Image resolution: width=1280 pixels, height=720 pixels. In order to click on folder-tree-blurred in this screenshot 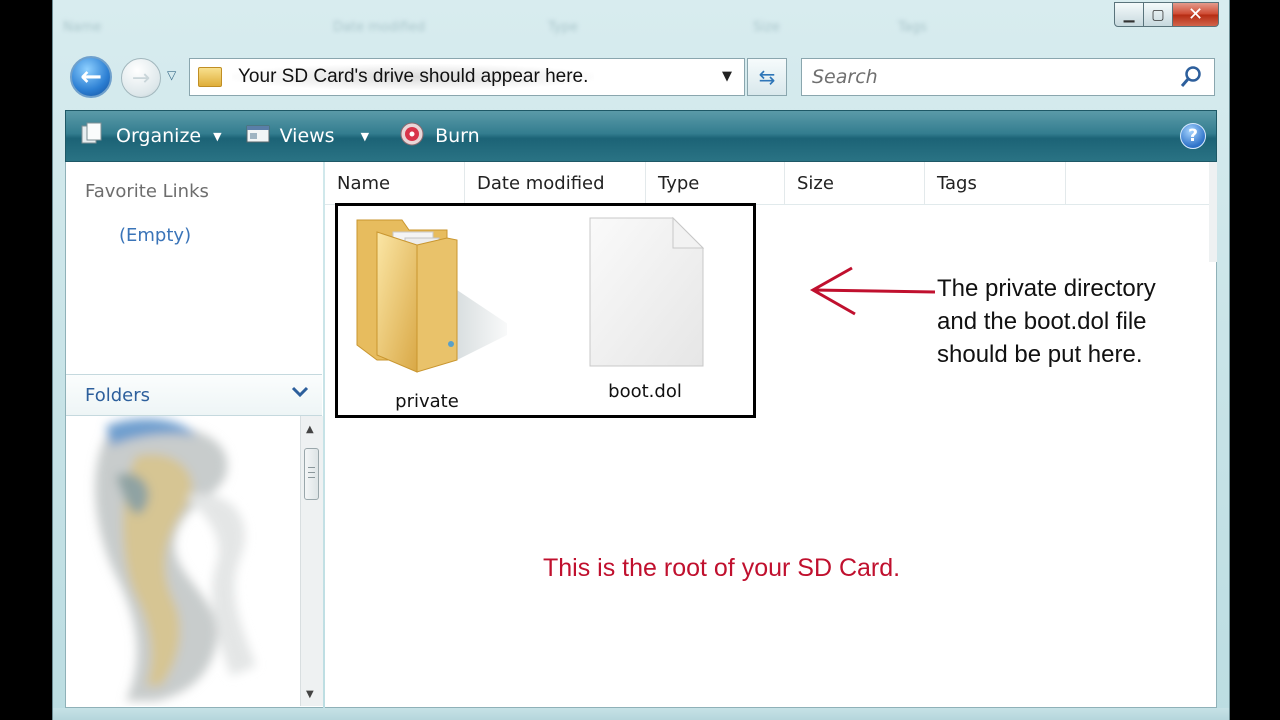, I will do `click(183, 561)`.